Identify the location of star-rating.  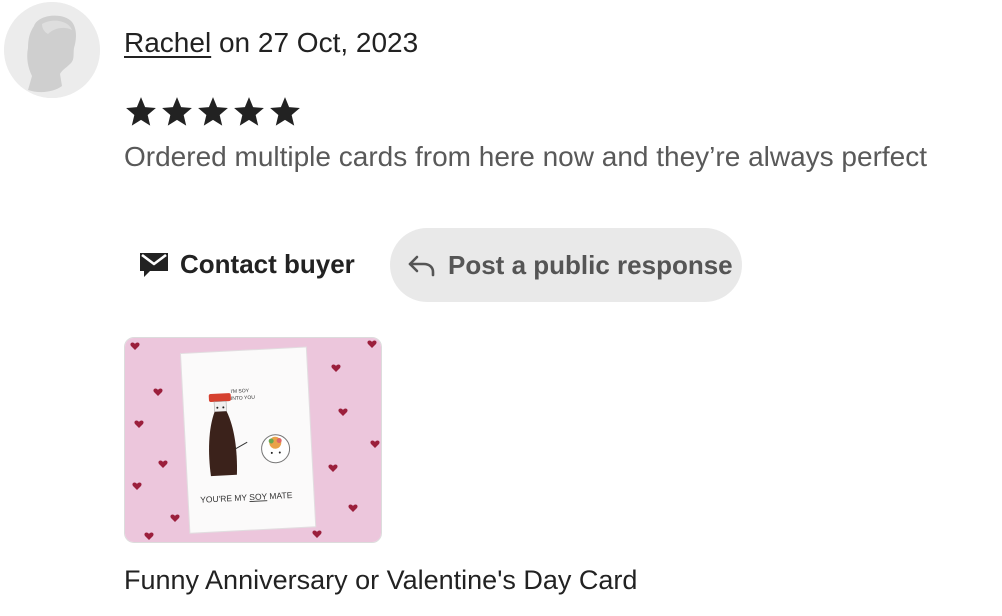
(213, 112).